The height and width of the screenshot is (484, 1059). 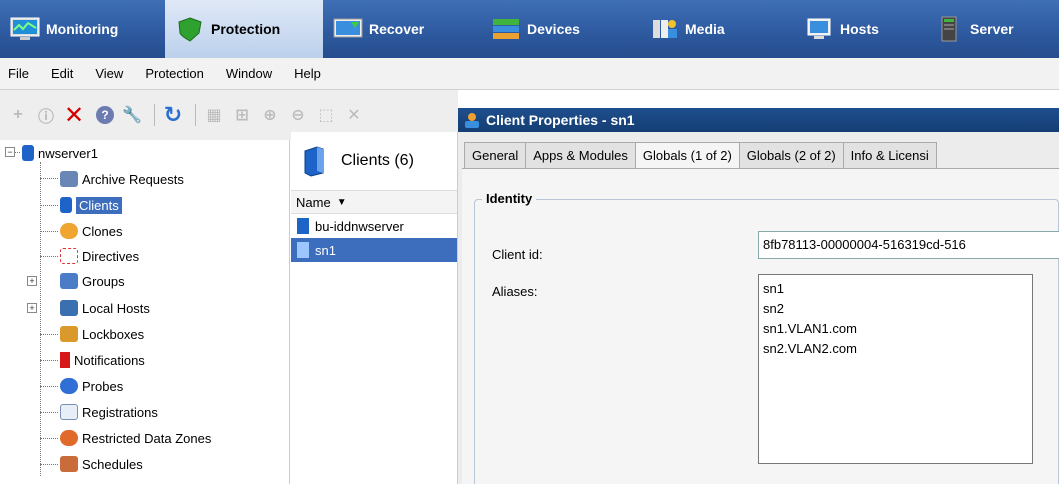 I want to click on media-icon, so click(x=664, y=29).